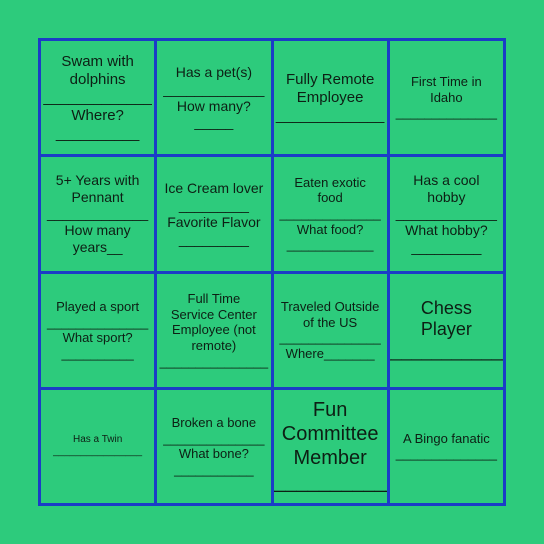 The height and width of the screenshot is (544, 544). Describe the element at coordinates (98, 452) in the screenshot. I see `blank-line: ________________` at that location.